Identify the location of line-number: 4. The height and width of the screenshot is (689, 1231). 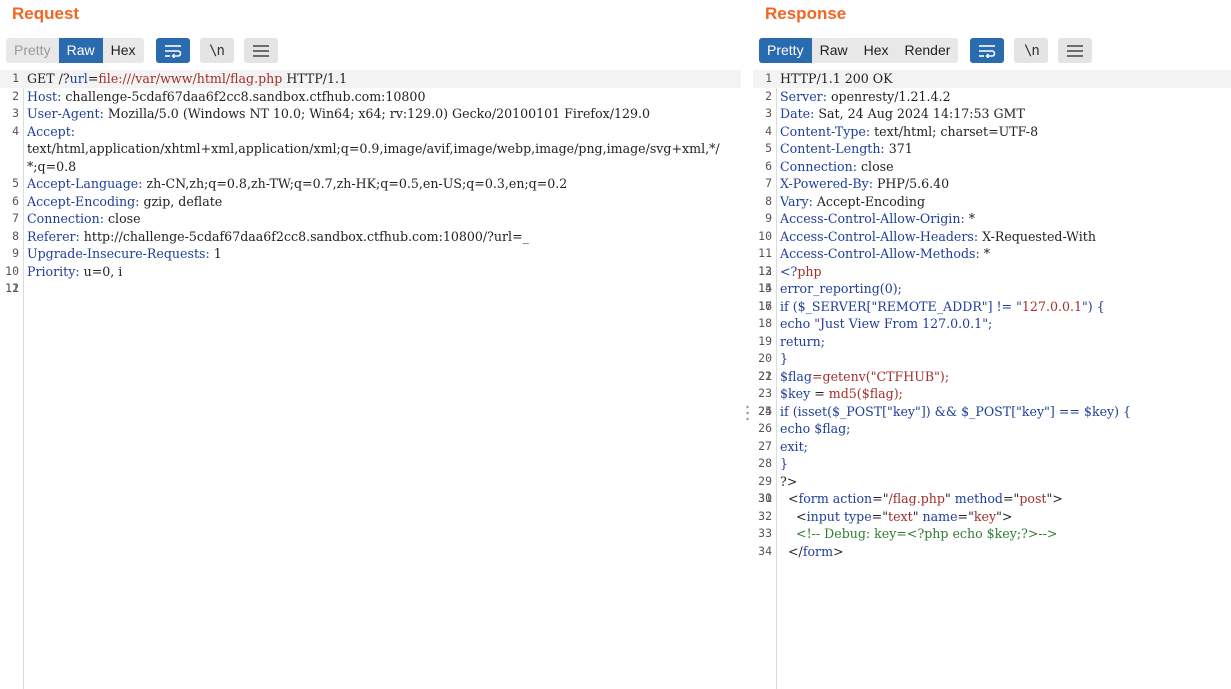
(768, 130).